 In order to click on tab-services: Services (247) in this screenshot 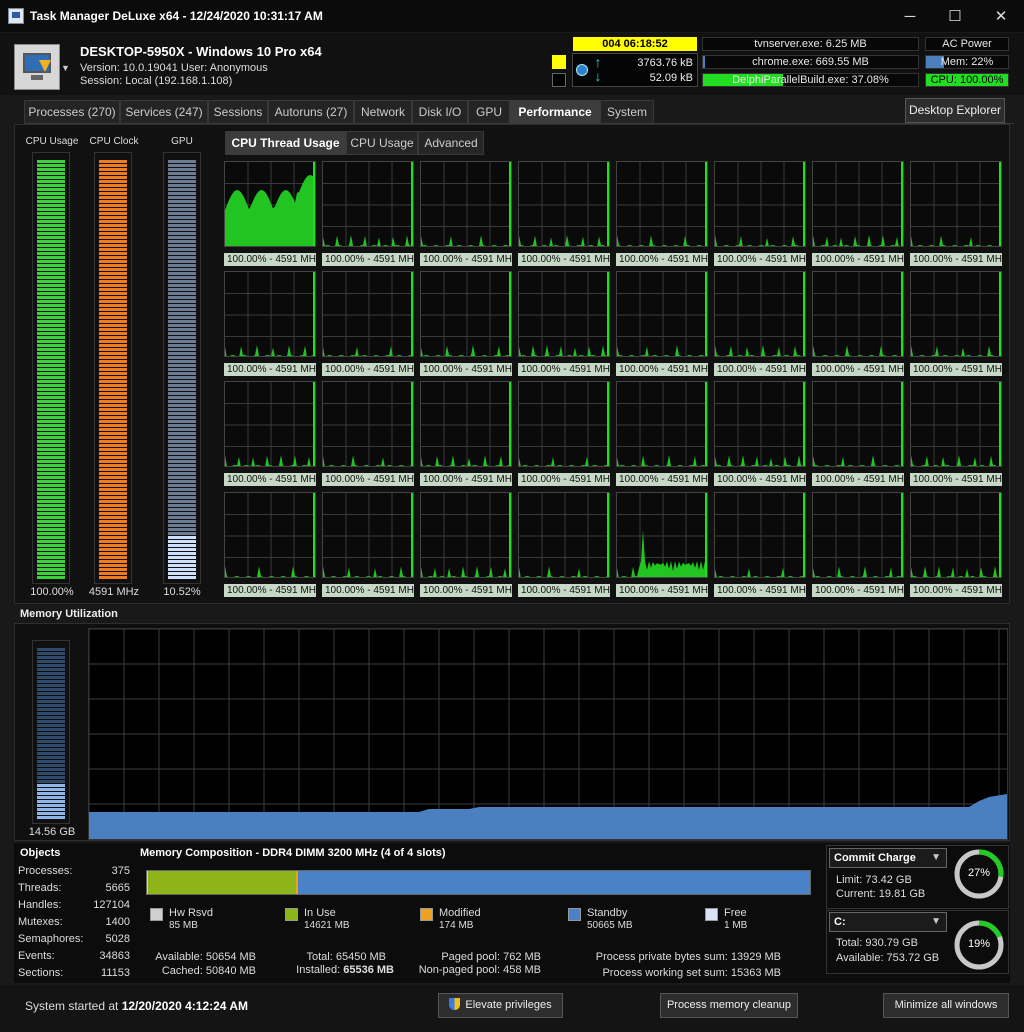, I will do `click(164, 112)`.